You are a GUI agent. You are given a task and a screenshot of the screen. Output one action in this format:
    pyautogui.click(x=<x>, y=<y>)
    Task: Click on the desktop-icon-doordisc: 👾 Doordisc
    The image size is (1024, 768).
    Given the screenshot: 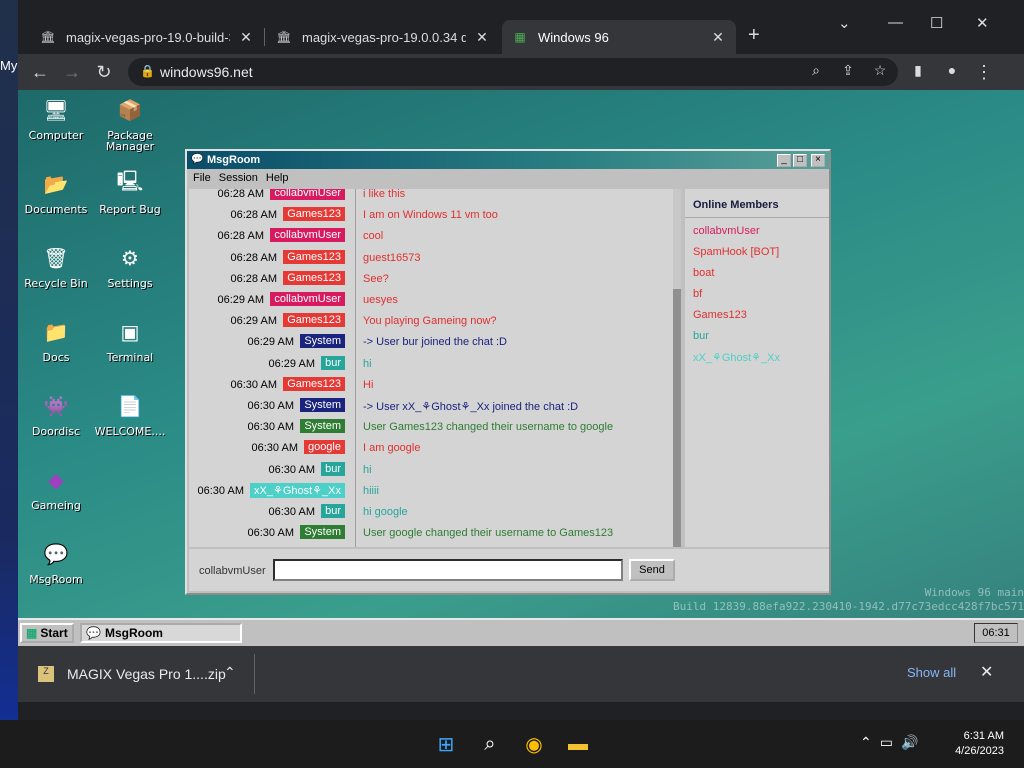 What is the action you would take?
    pyautogui.click(x=56, y=413)
    